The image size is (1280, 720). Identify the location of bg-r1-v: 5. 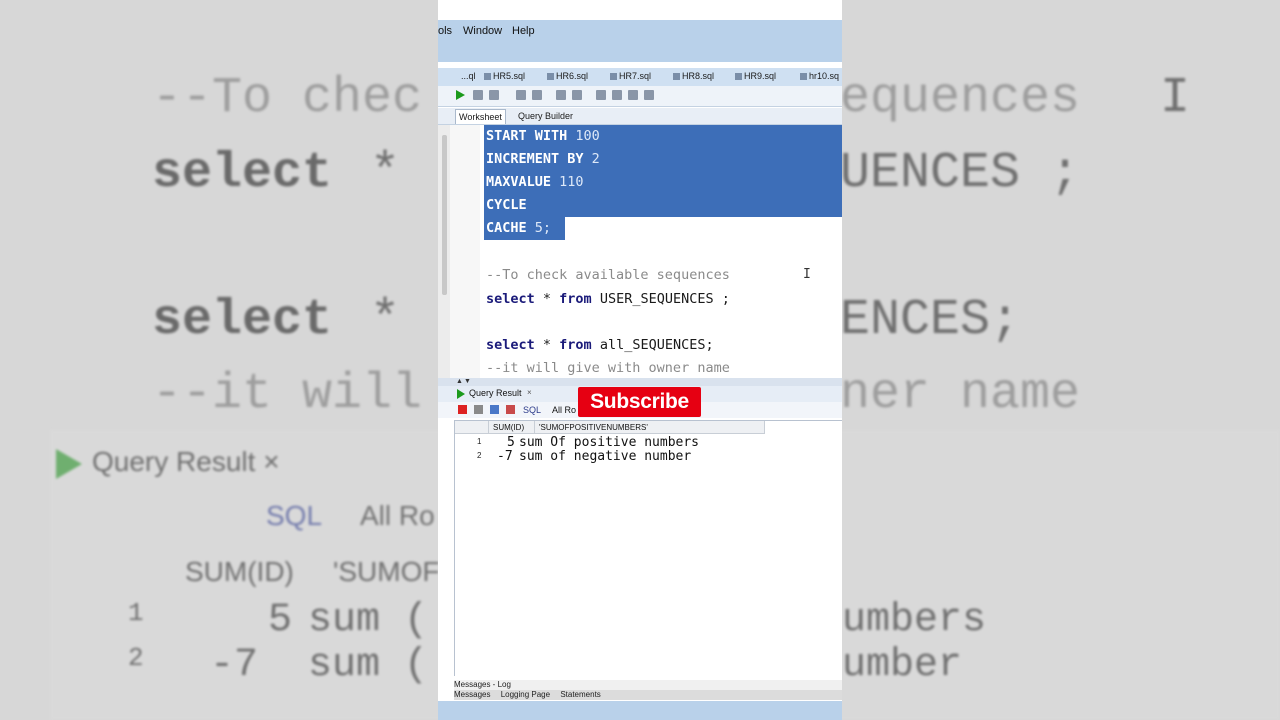
(280, 620).